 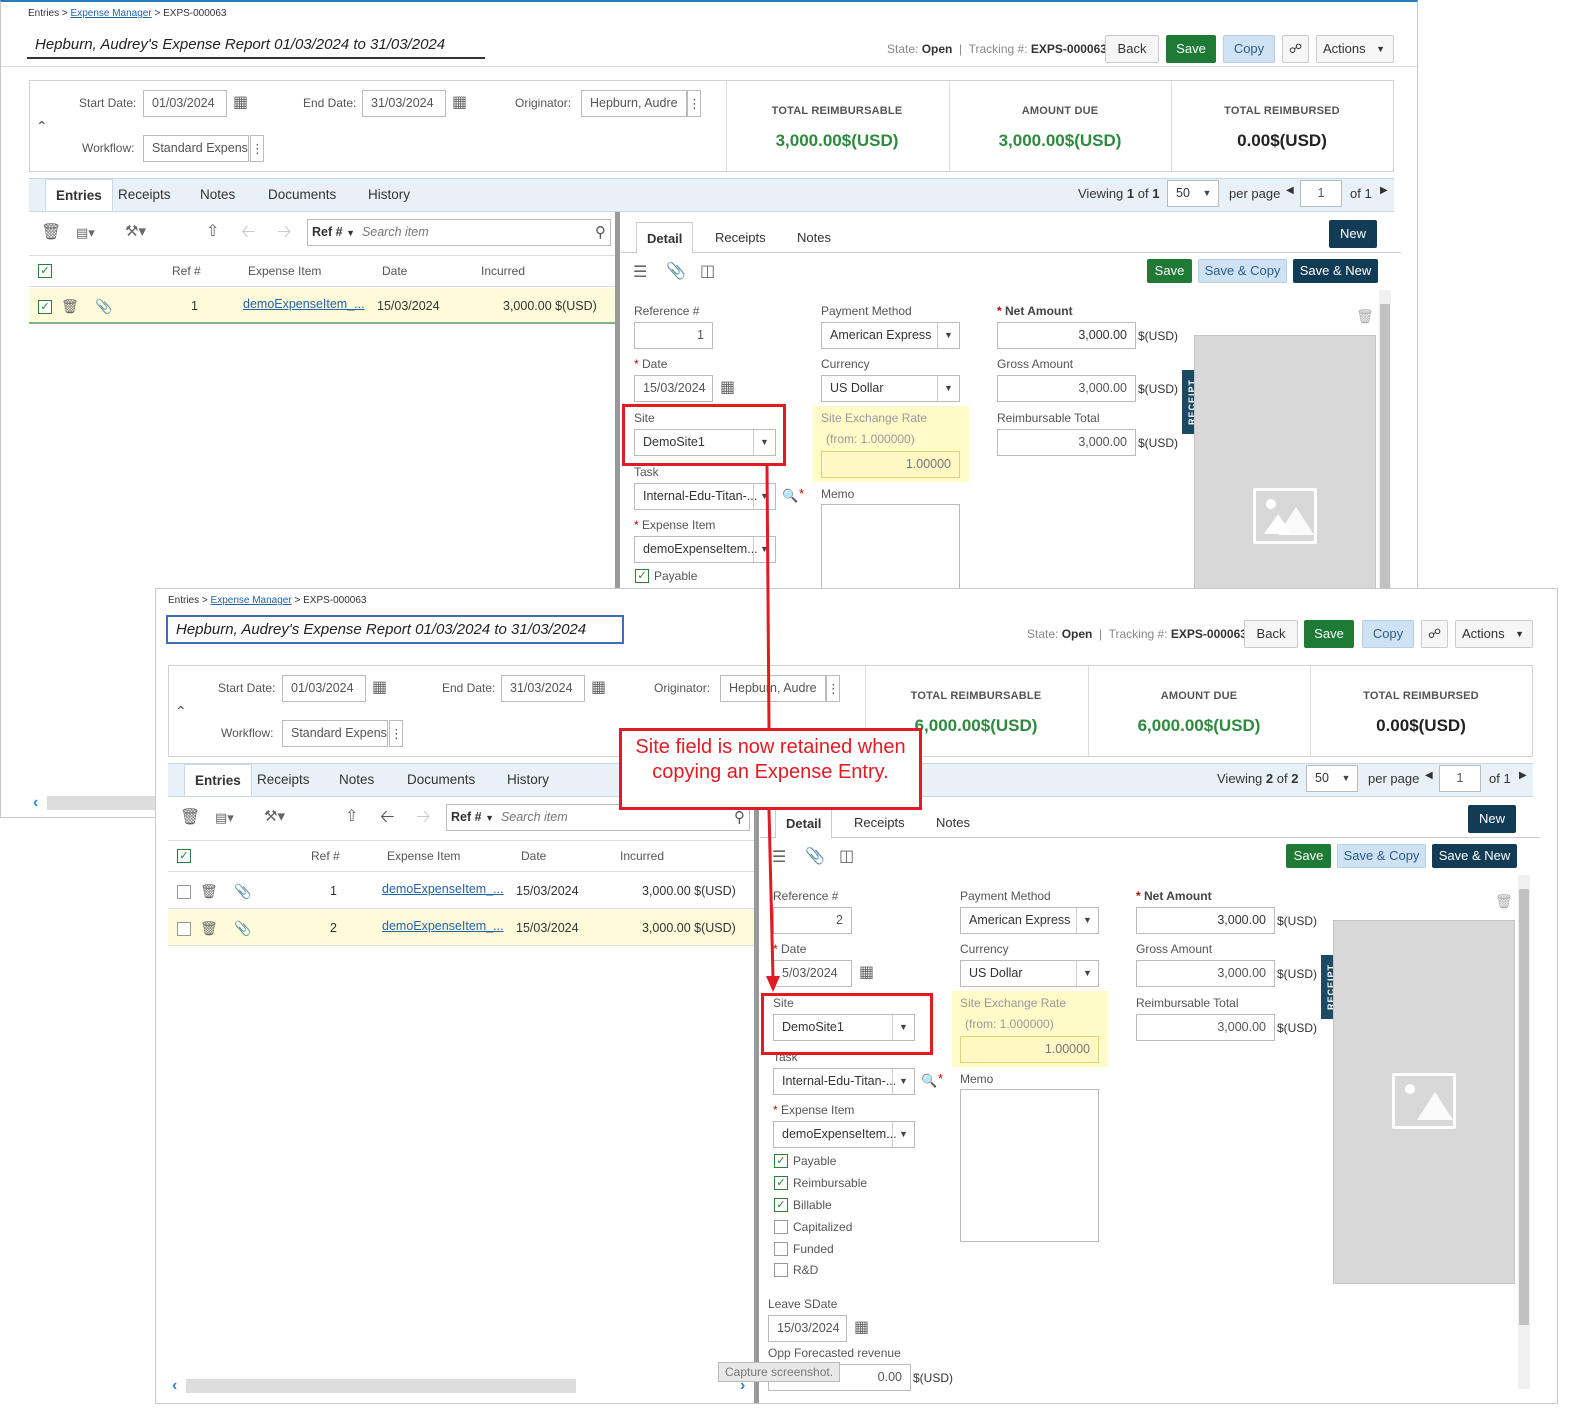 I want to click on callout-arrow, so click(x=772, y=728).